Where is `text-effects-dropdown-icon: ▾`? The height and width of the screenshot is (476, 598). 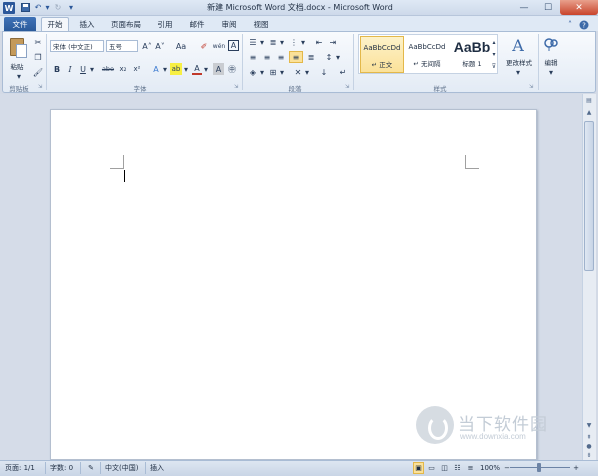
text-effects-dropdown-icon: ▾ is located at coordinates (165, 69).